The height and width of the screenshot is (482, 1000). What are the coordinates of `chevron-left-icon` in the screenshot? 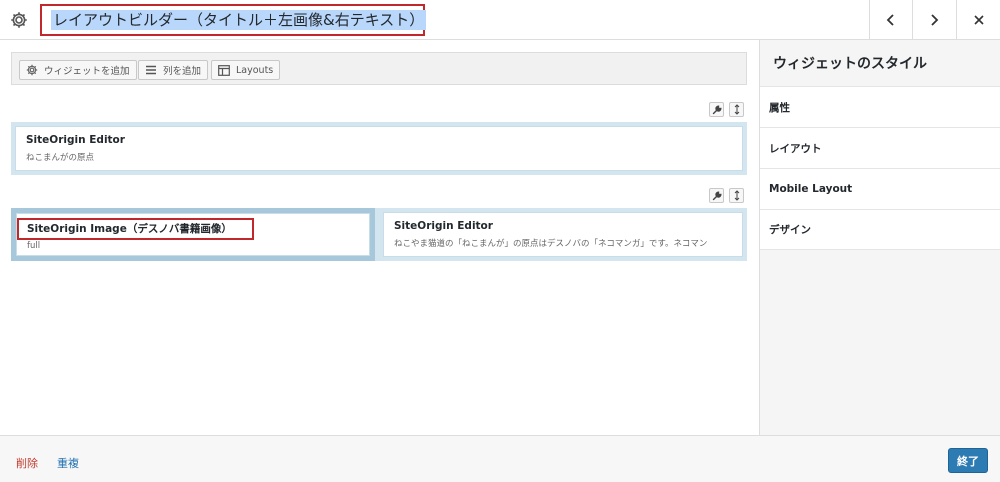 It's located at (890, 19).